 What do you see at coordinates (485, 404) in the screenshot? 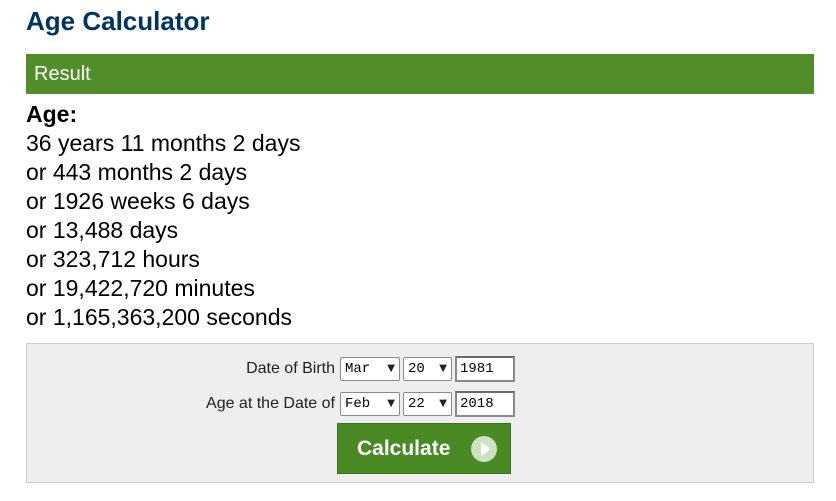
I see `age-at-year-input: 2018` at bounding box center [485, 404].